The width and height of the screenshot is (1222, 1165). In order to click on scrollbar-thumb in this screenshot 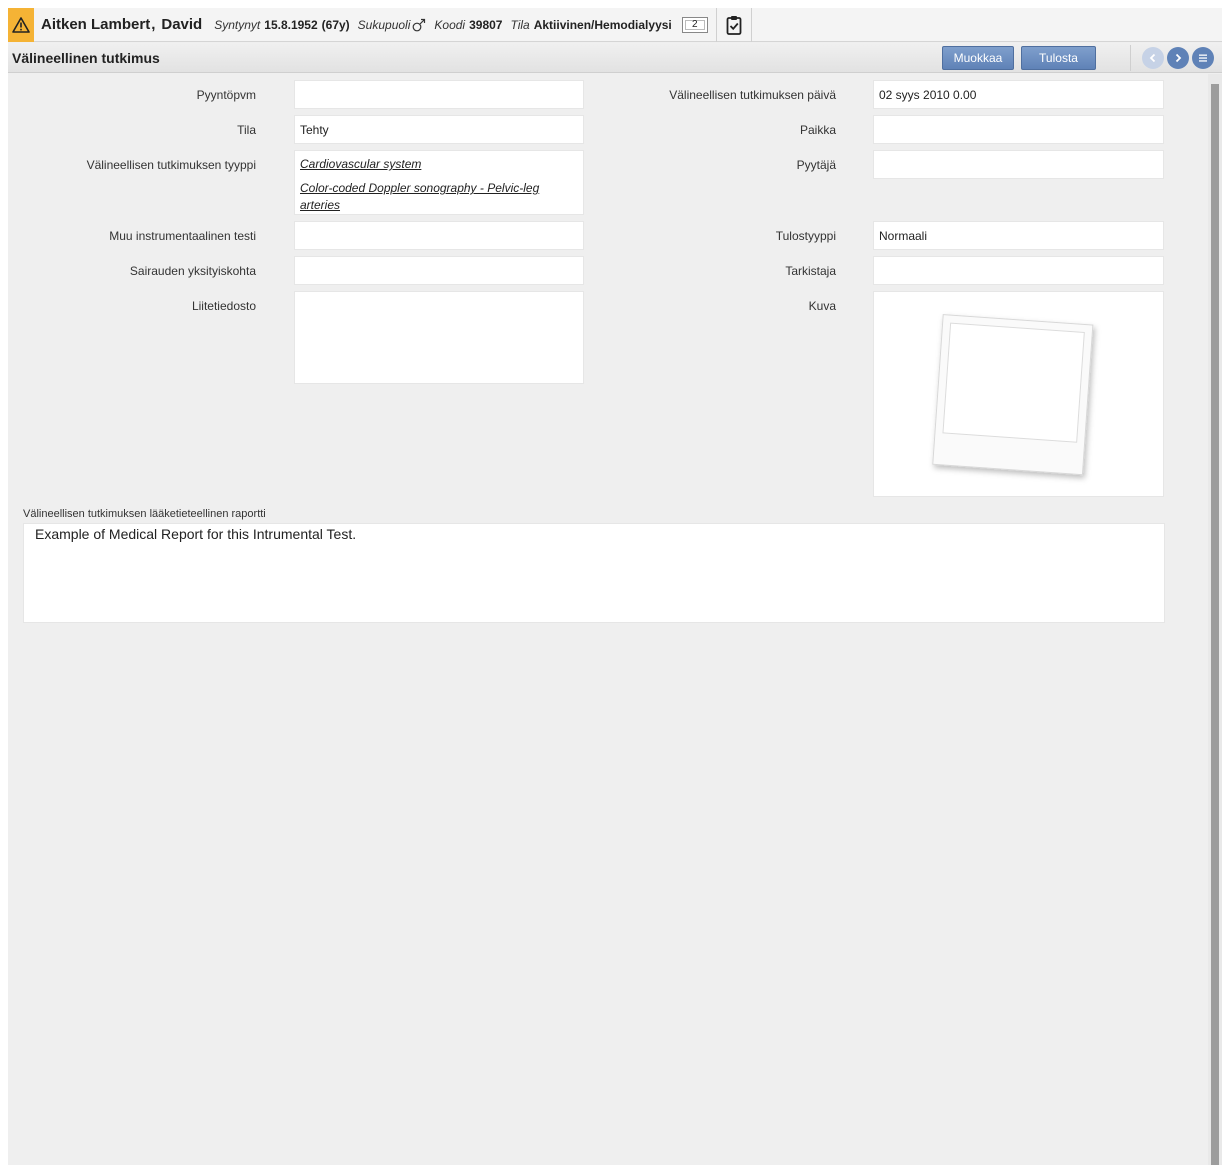, I will do `click(1215, 624)`.